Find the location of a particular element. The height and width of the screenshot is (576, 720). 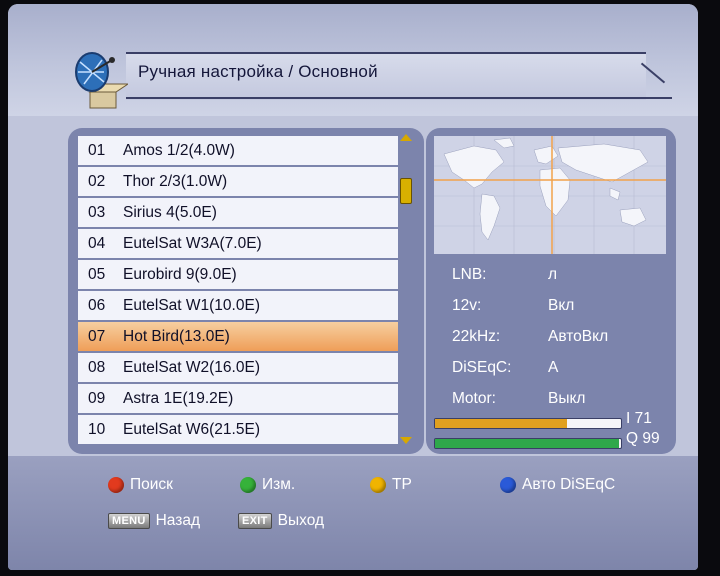

blue-key: Авто DiSEqC is located at coordinates (557, 485).